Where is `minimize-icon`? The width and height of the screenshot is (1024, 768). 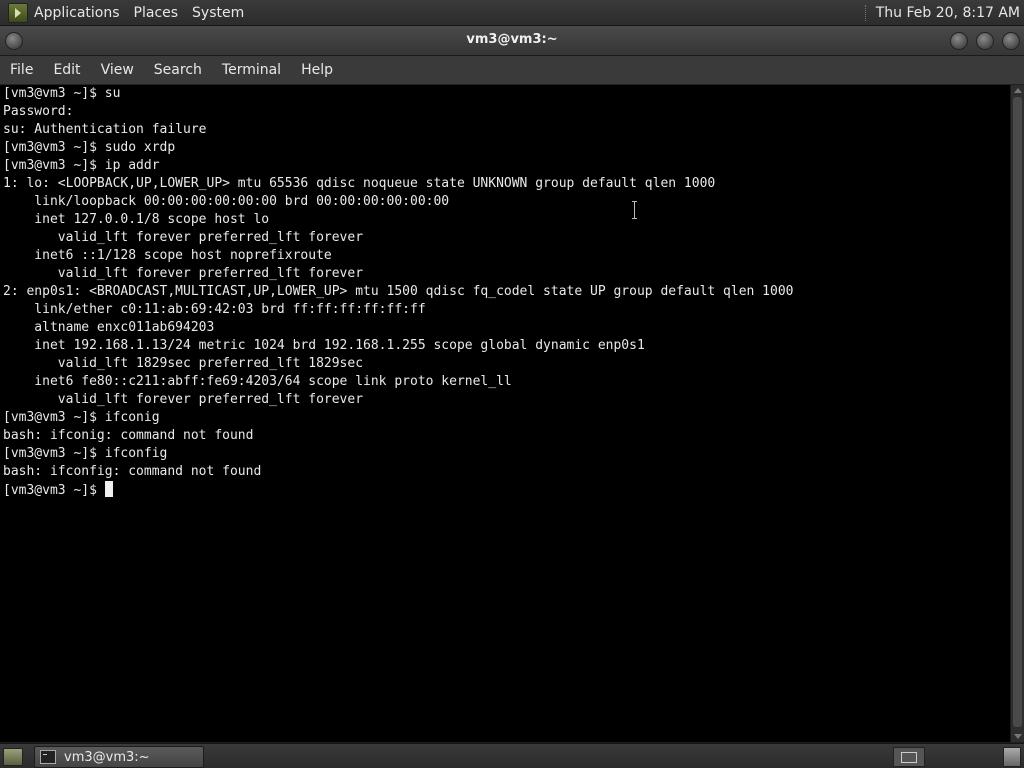
minimize-icon is located at coordinates (959, 41).